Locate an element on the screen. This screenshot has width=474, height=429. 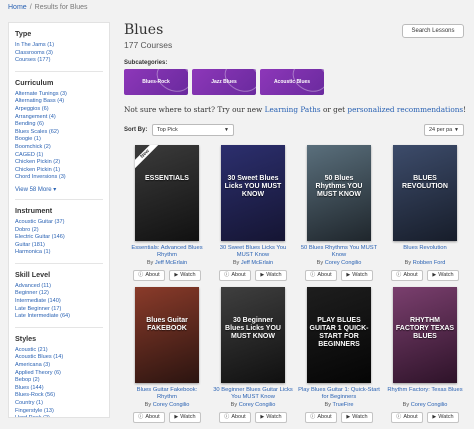
view-more-link: View 58 More ▾ is located at coordinates (59, 189).